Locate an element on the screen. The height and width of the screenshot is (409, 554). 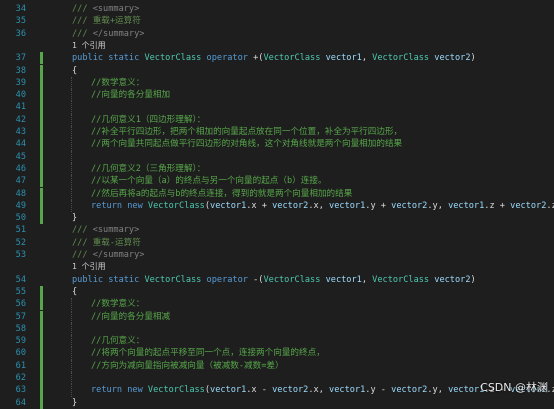
code-line: 55 { is located at coordinates (277, 292).